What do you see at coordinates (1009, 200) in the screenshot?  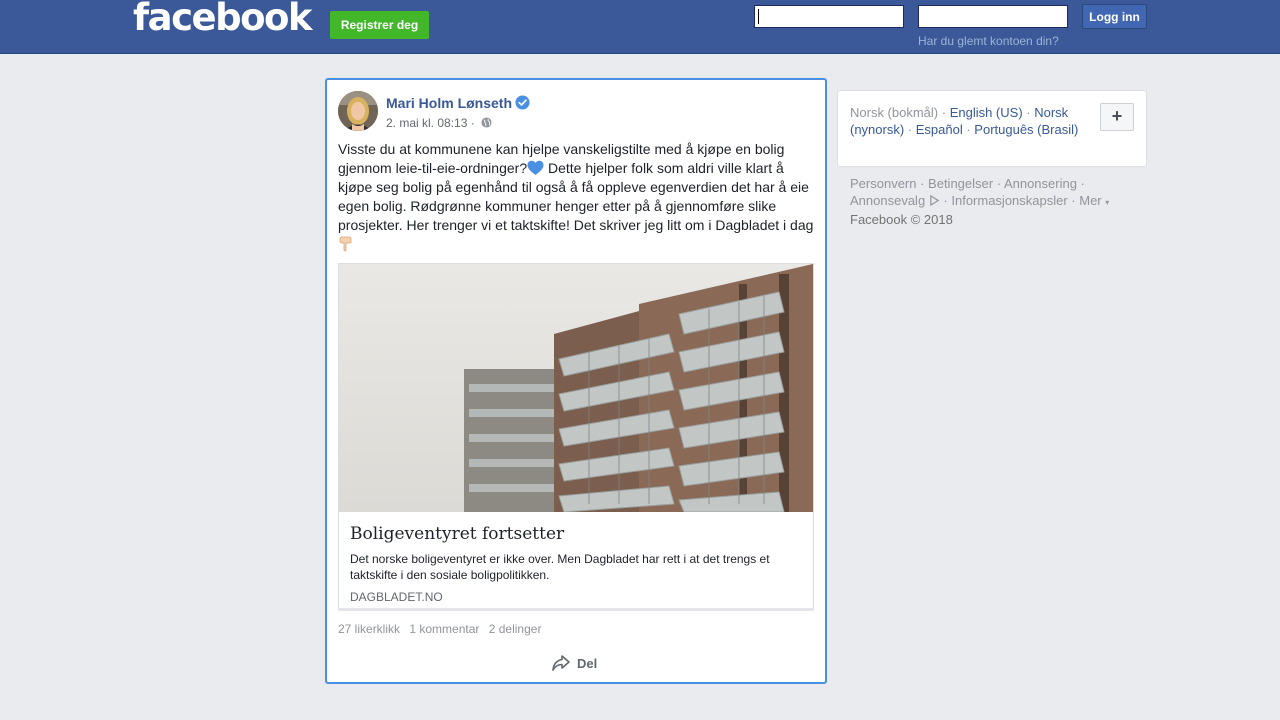 I see `footer-link-cookies: Informasjonskapsler` at bounding box center [1009, 200].